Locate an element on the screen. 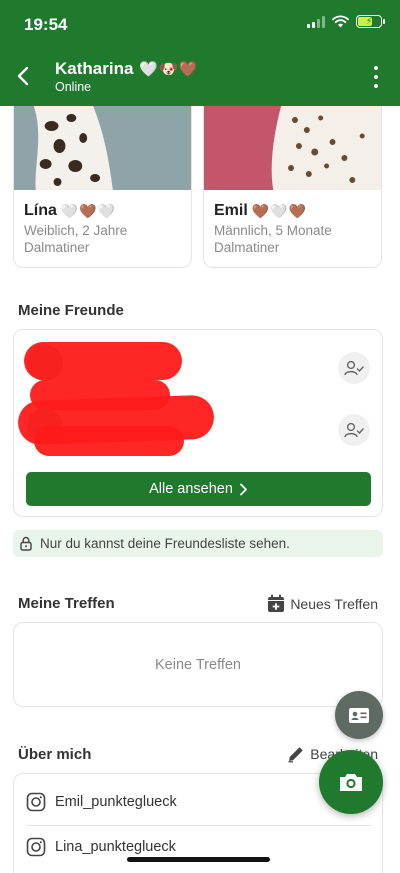  chevron-right-icon is located at coordinates (243, 489).